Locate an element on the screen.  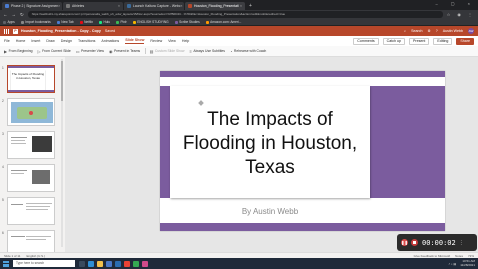
search-icon: ⌕ is located at coordinates (405, 31).